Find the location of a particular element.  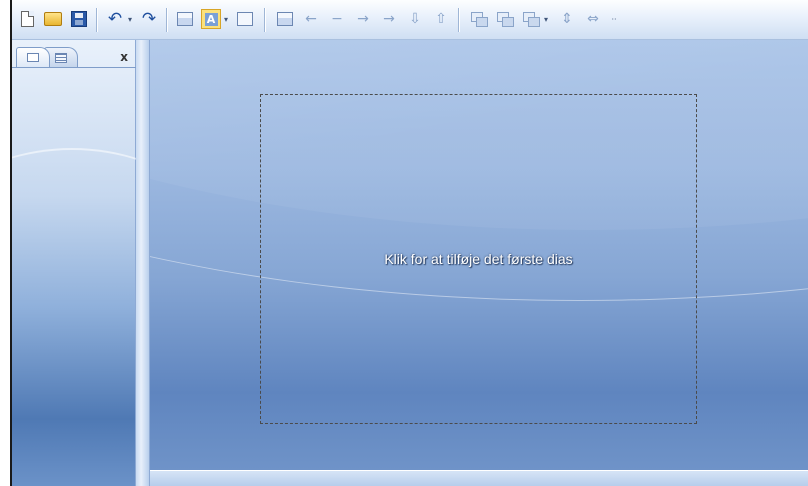

pane-background is located at coordinates (74, 277).